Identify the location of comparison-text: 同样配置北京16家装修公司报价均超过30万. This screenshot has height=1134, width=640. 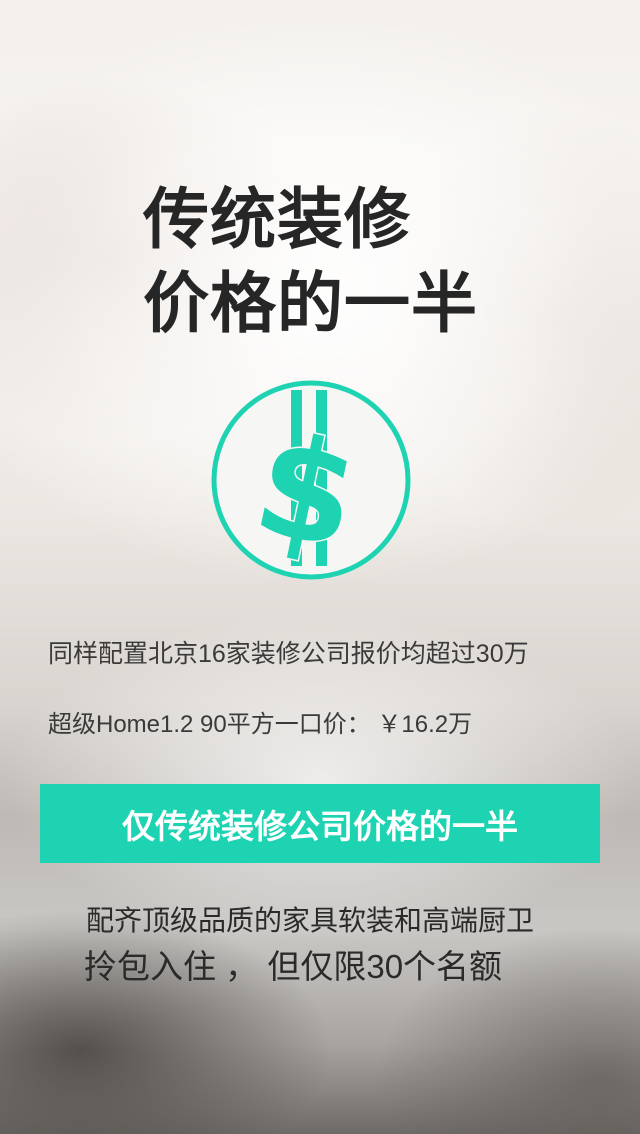
(288, 654).